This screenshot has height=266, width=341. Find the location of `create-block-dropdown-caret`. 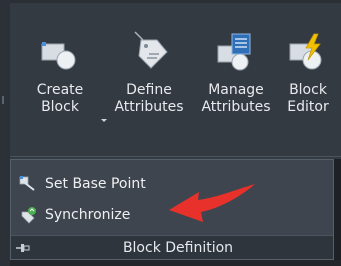

create-block-dropdown-caret is located at coordinates (104, 120).